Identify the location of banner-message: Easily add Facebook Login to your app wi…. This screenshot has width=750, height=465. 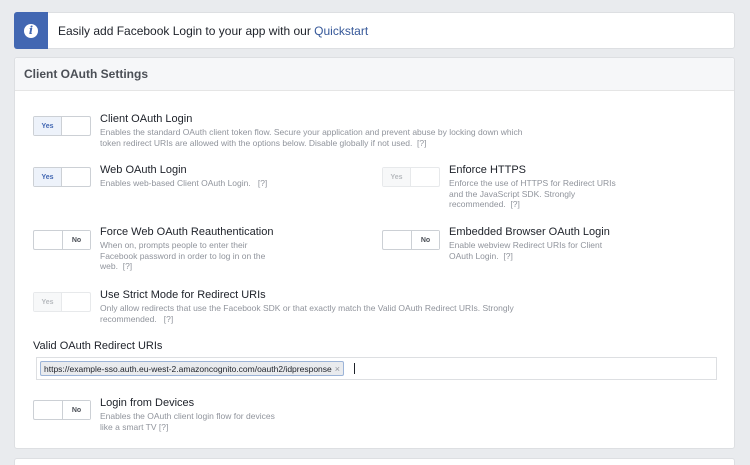
(184, 30).